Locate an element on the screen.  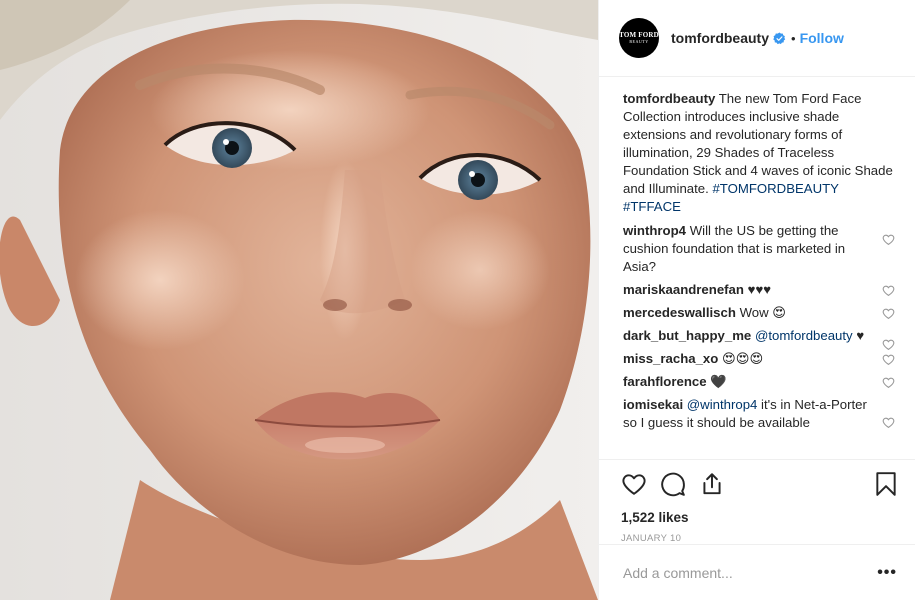
avatar: TOM FORD BEAUTY is located at coordinates (639, 38).